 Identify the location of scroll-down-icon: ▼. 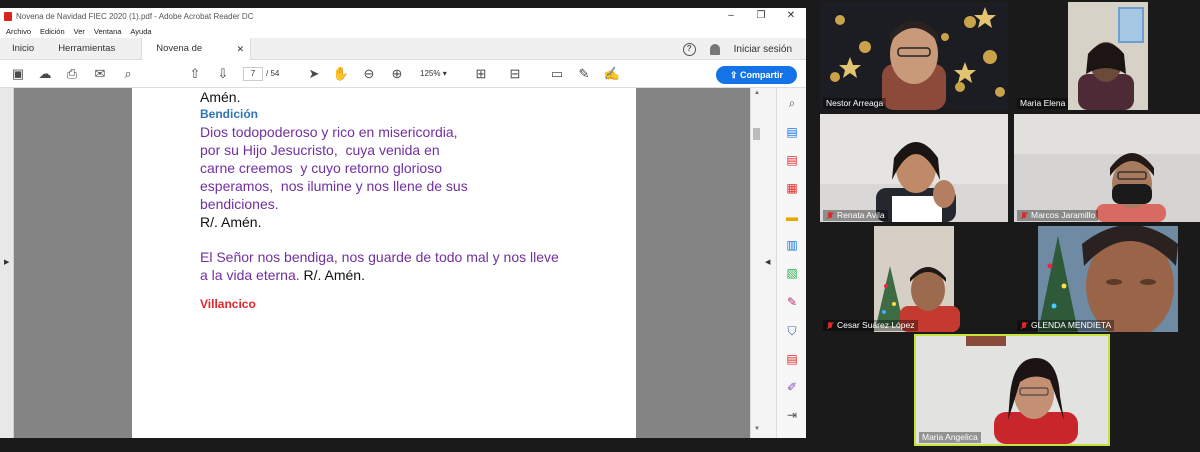
(757, 429).